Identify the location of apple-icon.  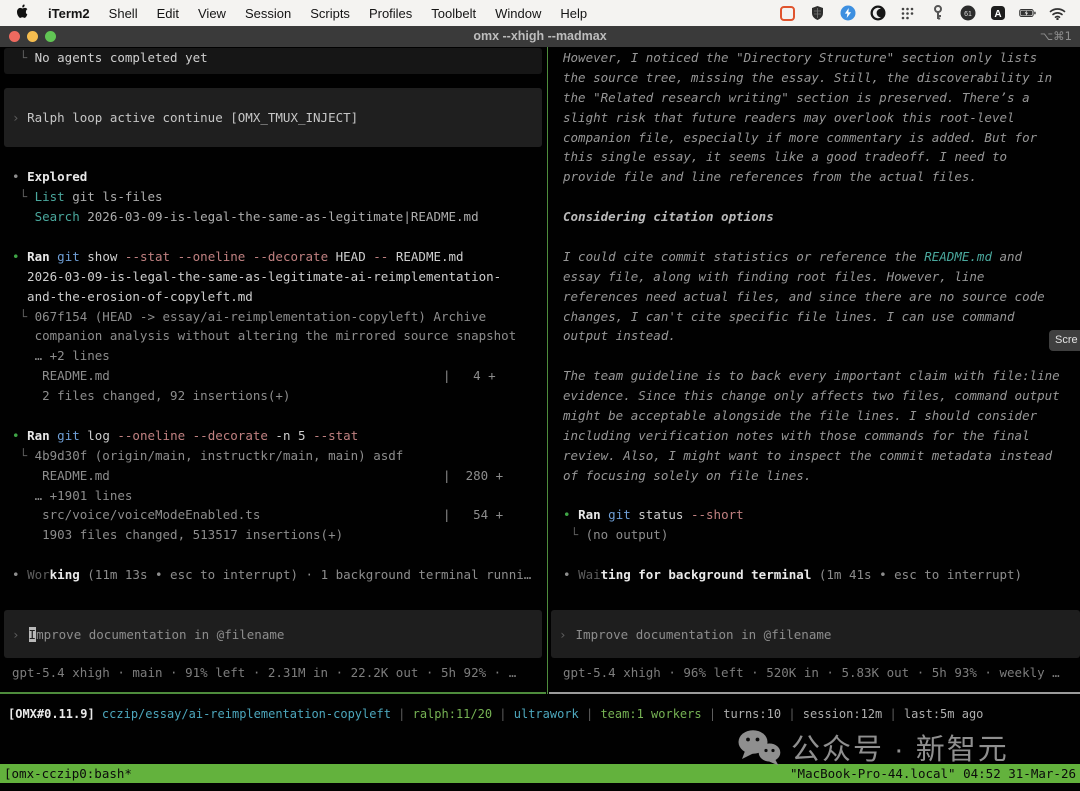
(22, 11).